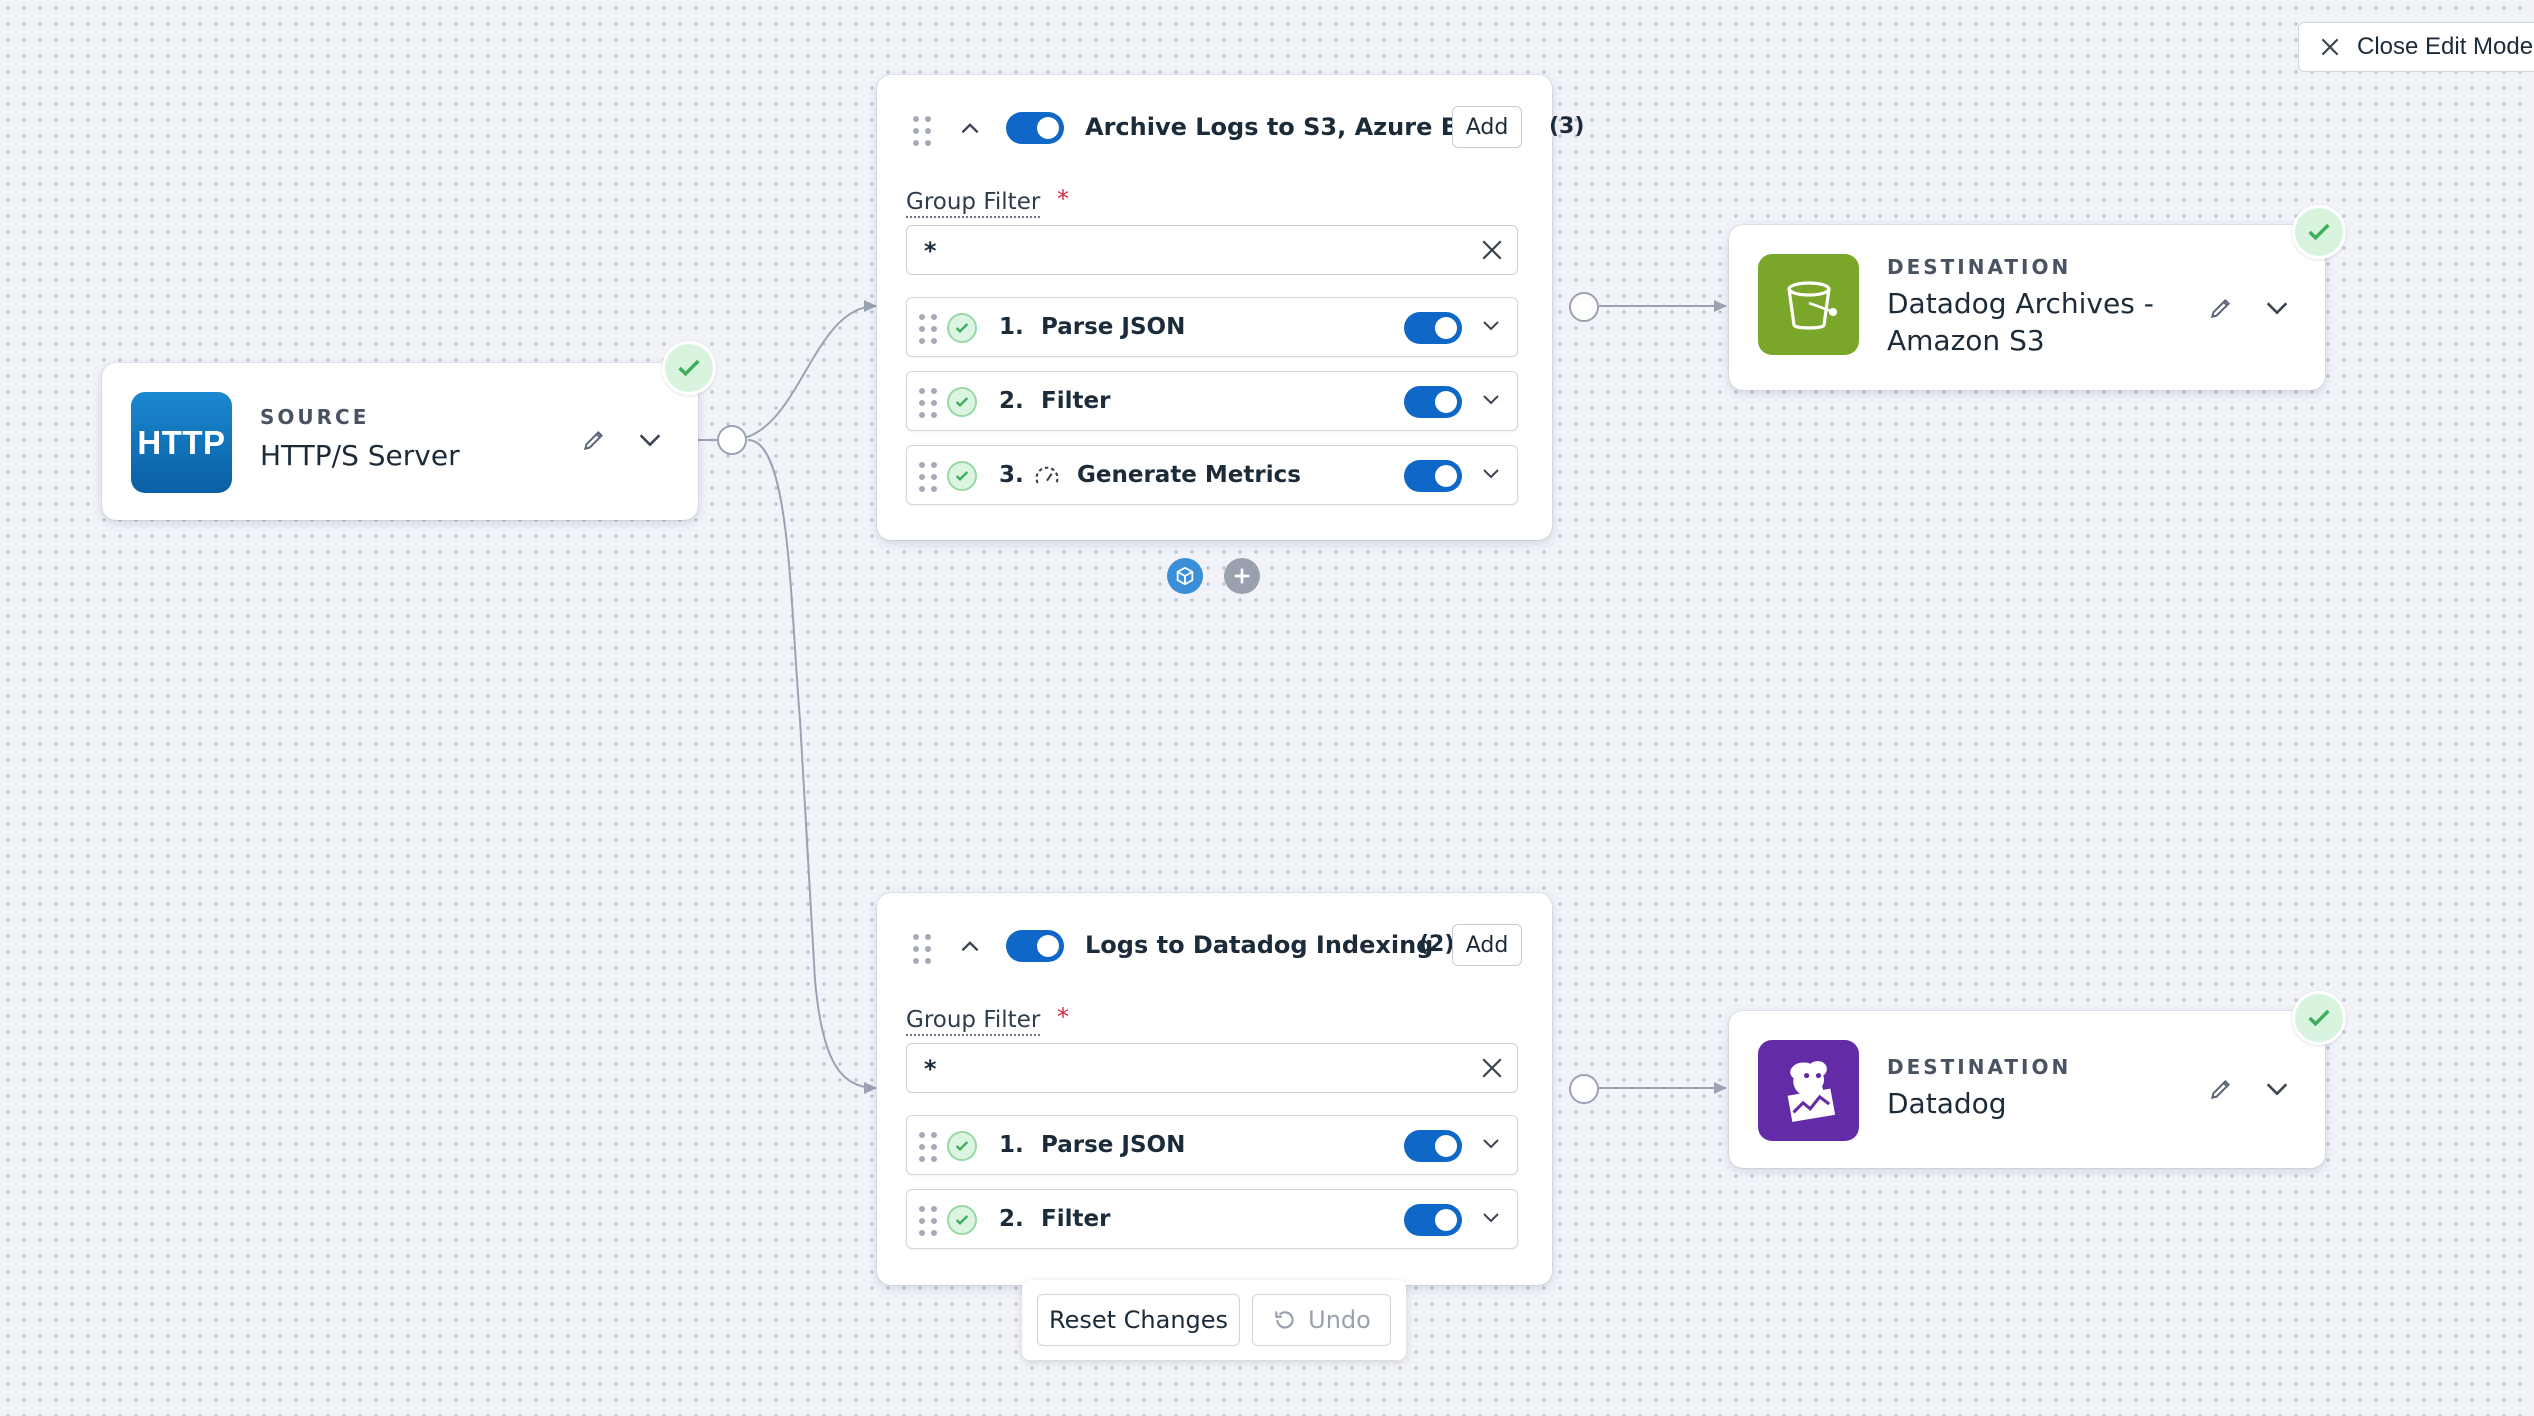 The height and width of the screenshot is (1416, 2534). Describe the element at coordinates (1584, 1089) in the screenshot. I see `group-datadog-output-port` at that location.